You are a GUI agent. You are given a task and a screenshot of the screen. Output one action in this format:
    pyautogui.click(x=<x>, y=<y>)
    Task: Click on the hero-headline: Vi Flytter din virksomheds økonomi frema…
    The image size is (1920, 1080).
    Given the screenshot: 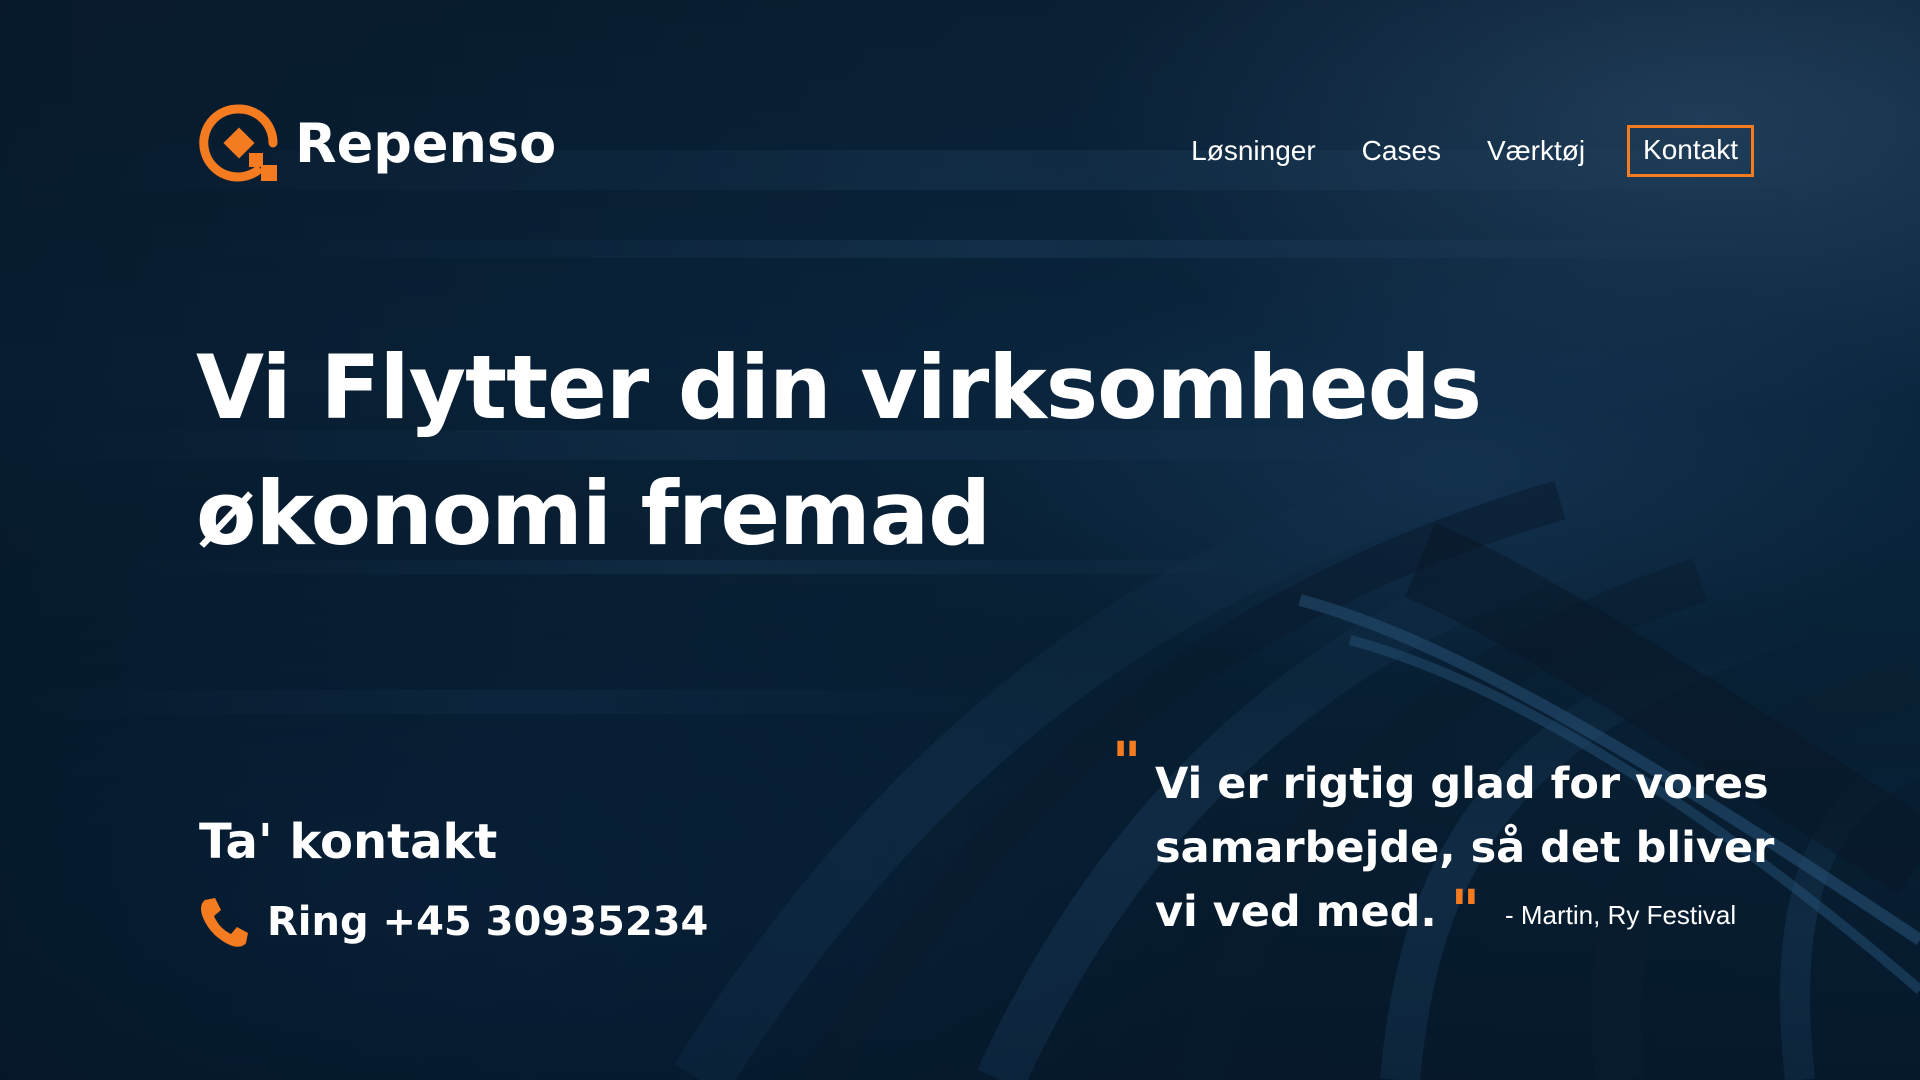 What is the action you would take?
    pyautogui.click(x=839, y=450)
    